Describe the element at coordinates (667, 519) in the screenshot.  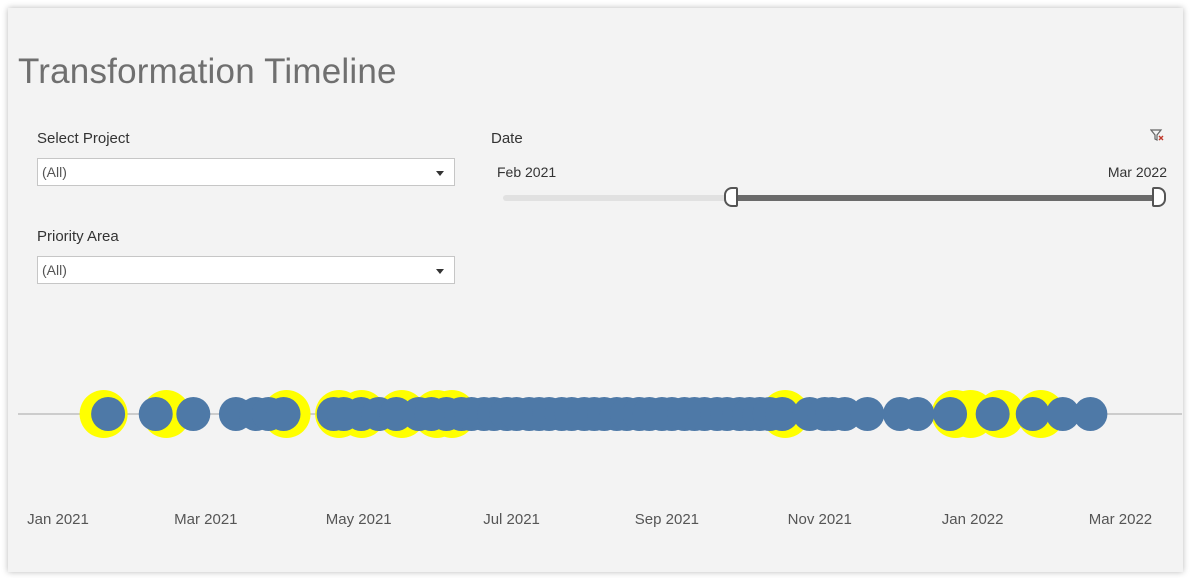
I see `x-tick-label: Sep 2021` at that location.